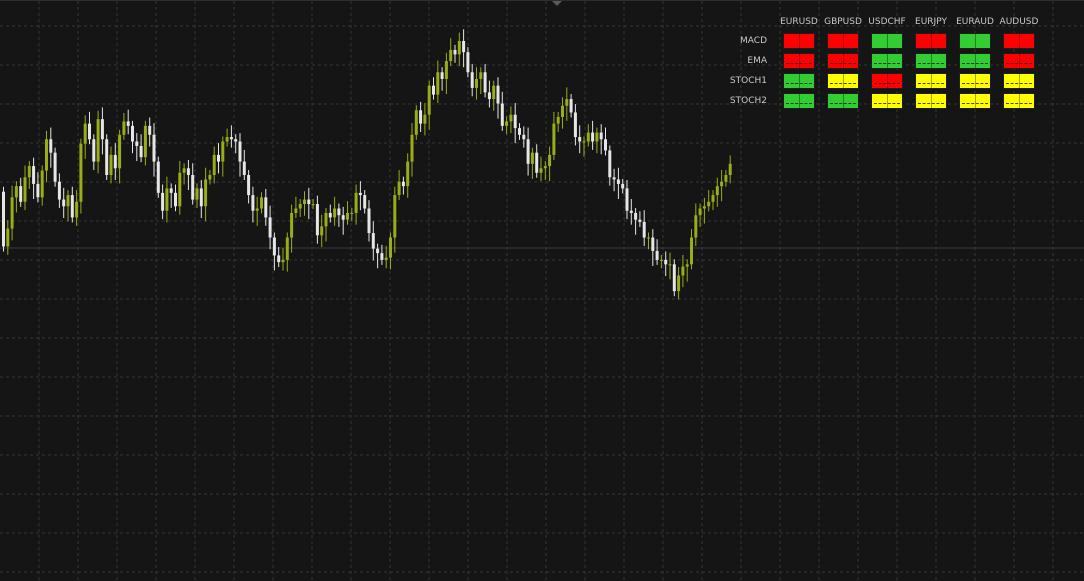 This screenshot has width=1084, height=581. What do you see at coordinates (799, 81) in the screenshot?
I see `signal-cell-stoch1-eurusd` at bounding box center [799, 81].